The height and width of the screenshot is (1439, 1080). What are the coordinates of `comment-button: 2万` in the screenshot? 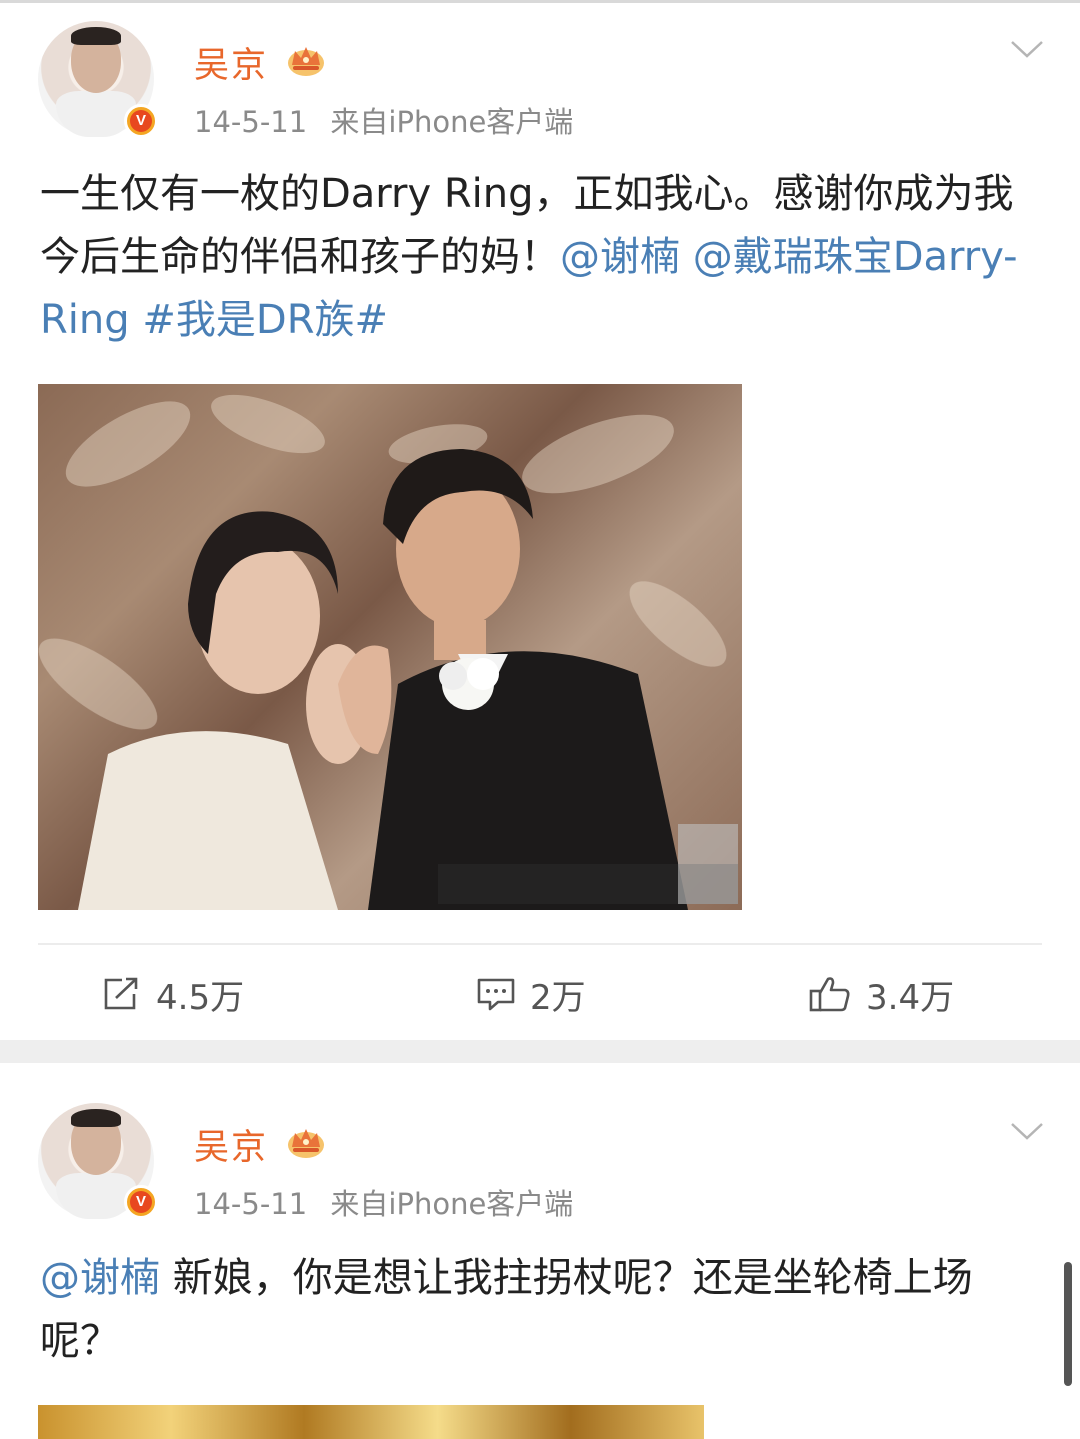 It's located at (531, 994).